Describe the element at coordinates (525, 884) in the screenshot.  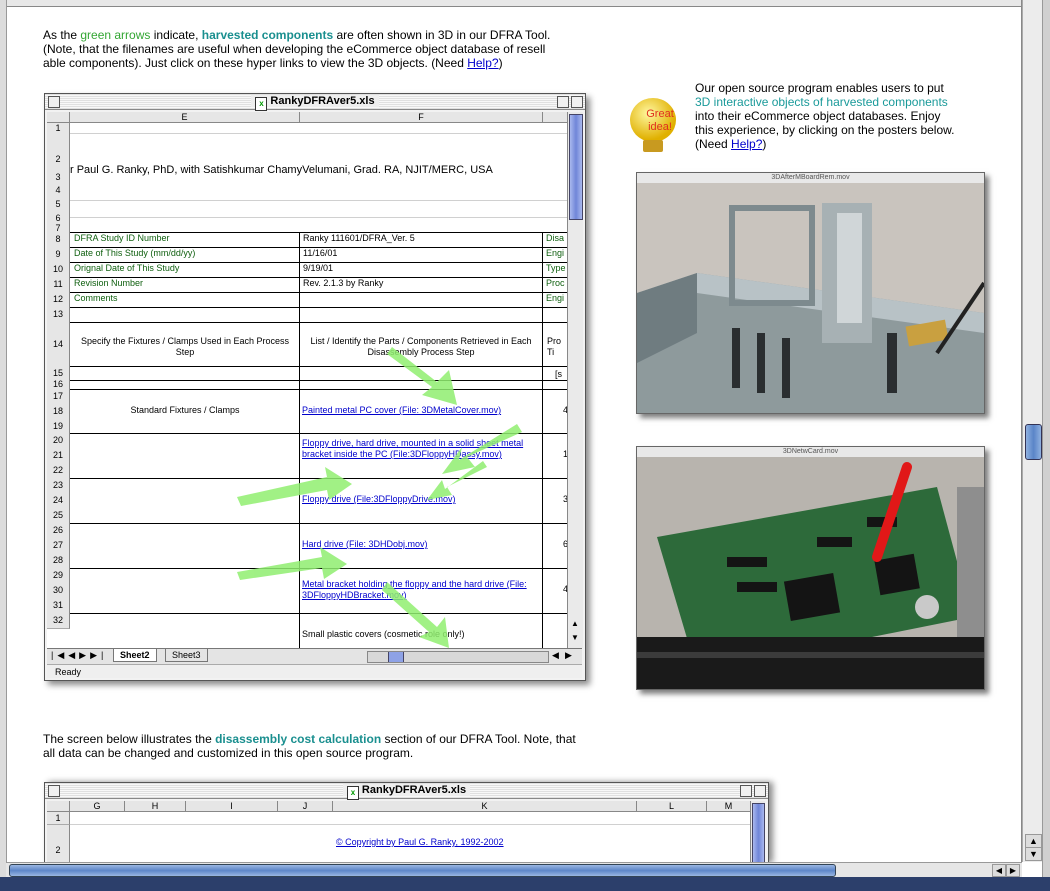
I see `bottom-bar` at that location.